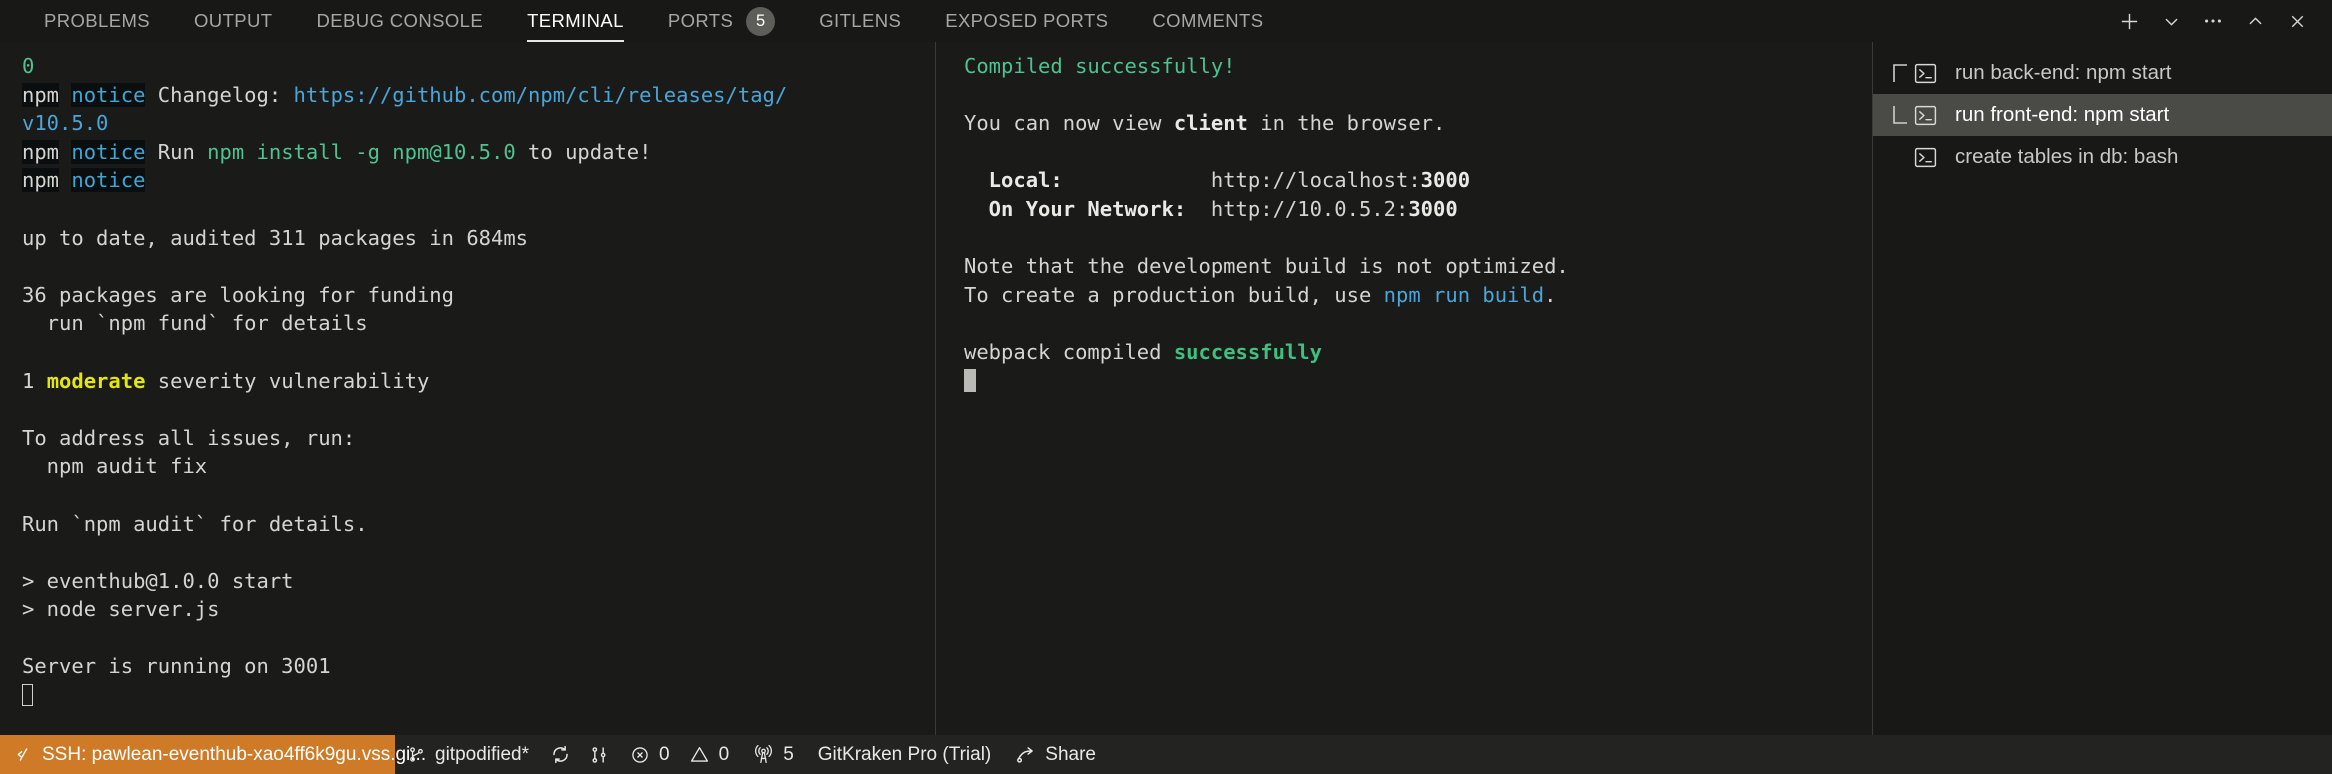  What do you see at coordinates (1100, 66) in the screenshot?
I see `terminal-text: Compiled successfully!` at bounding box center [1100, 66].